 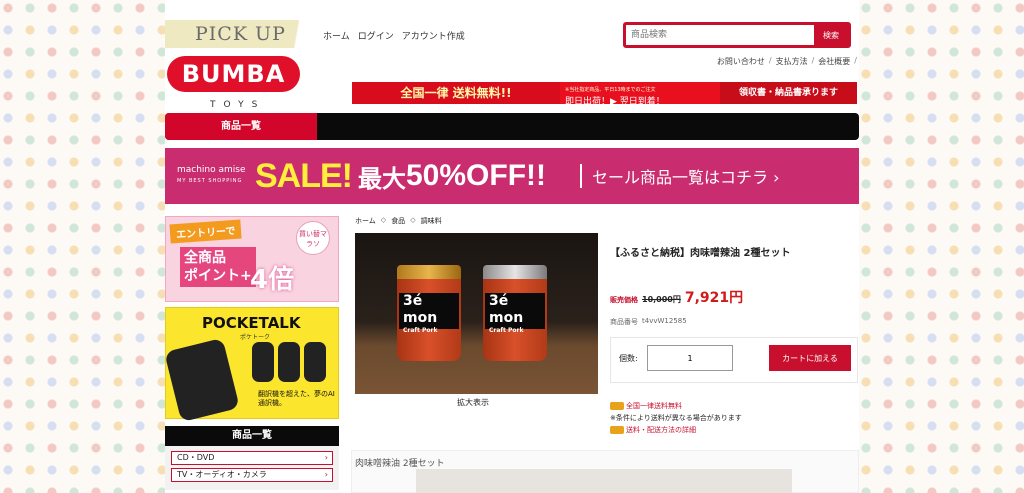 What do you see at coordinates (714, 298) in the screenshot?
I see `sale-price: 7,921円` at bounding box center [714, 298].